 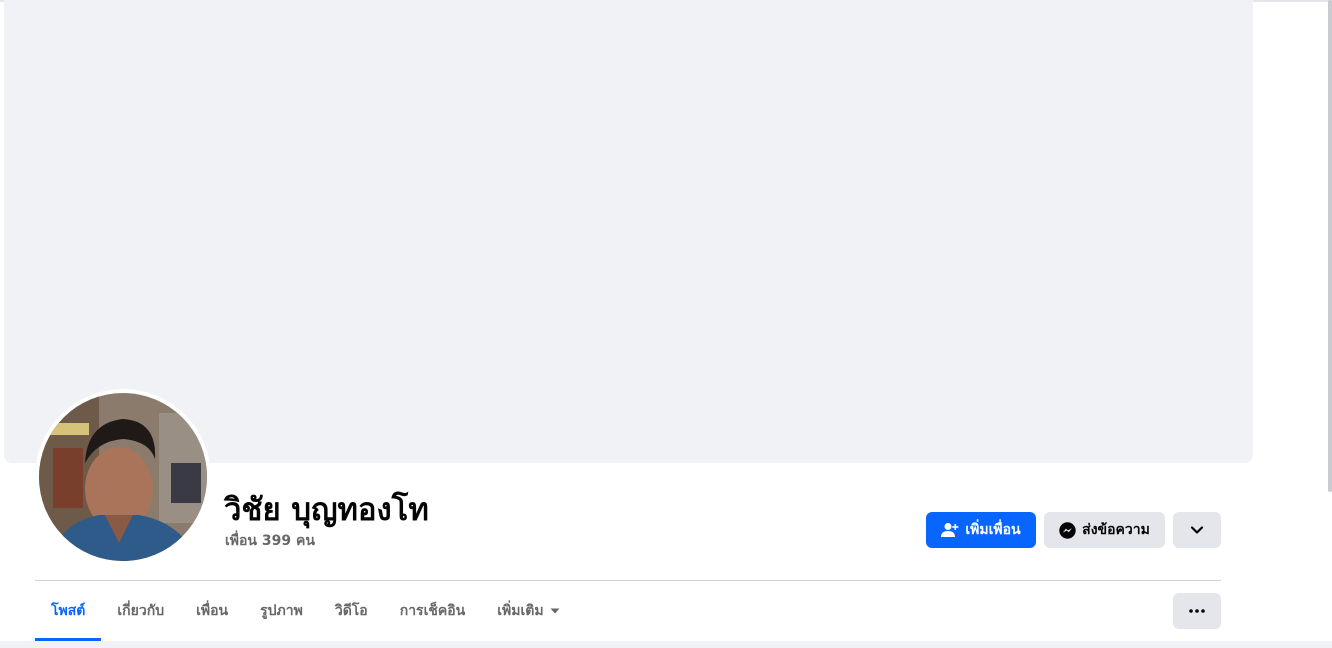 I want to click on tab-label: วิดีโอ, so click(x=351, y=611).